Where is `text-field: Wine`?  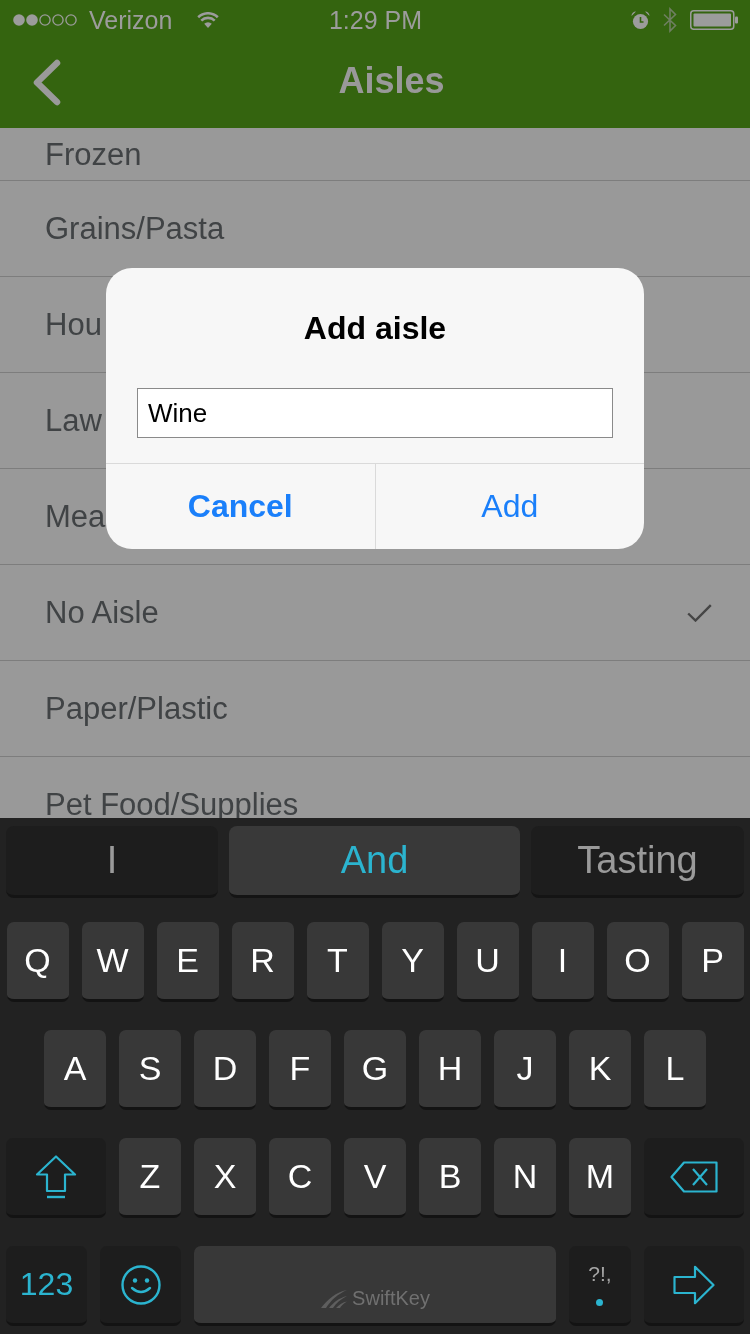 text-field: Wine is located at coordinates (375, 413).